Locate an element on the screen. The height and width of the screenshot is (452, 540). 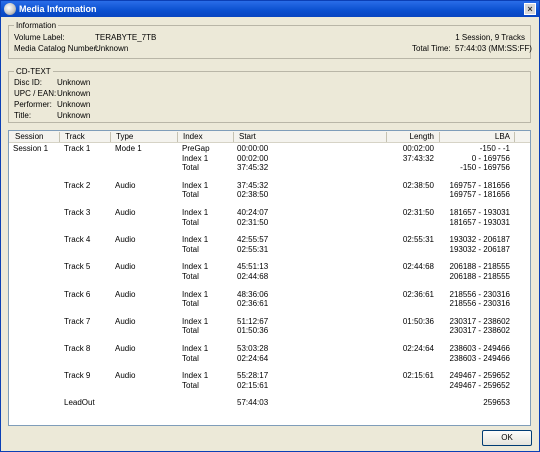
cell-start: 02:38:50 is located at coordinates (253, 195).